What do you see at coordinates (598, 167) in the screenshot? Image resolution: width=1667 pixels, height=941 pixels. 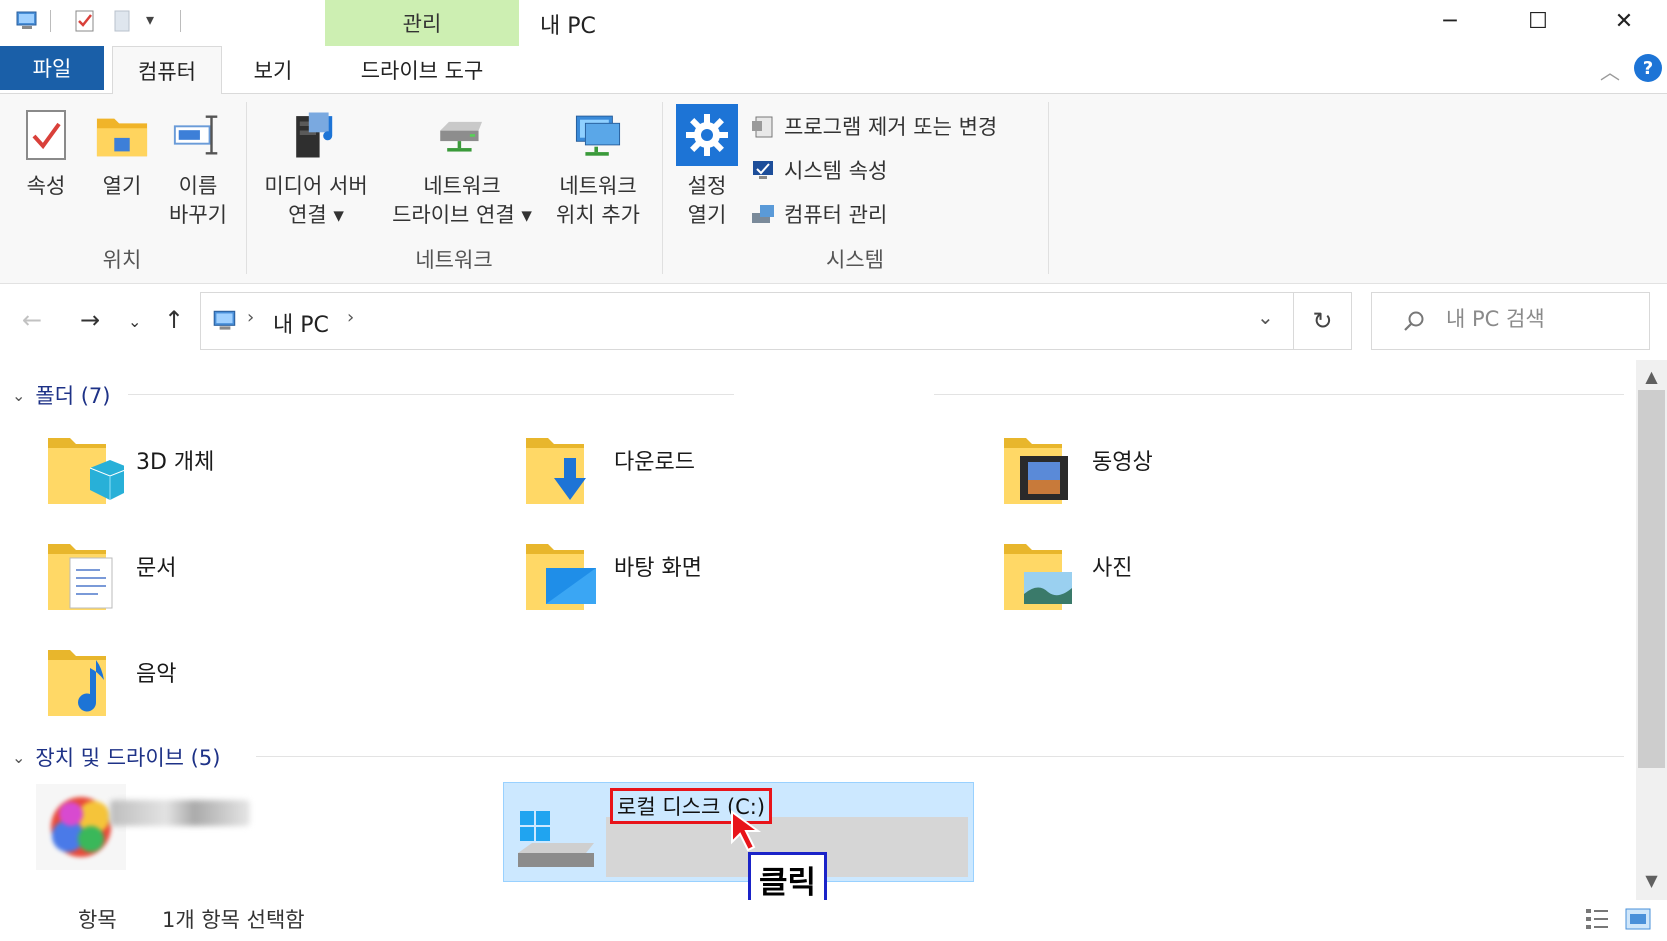 I see `add-network-location-button: 네트워크 위치 추가` at bounding box center [598, 167].